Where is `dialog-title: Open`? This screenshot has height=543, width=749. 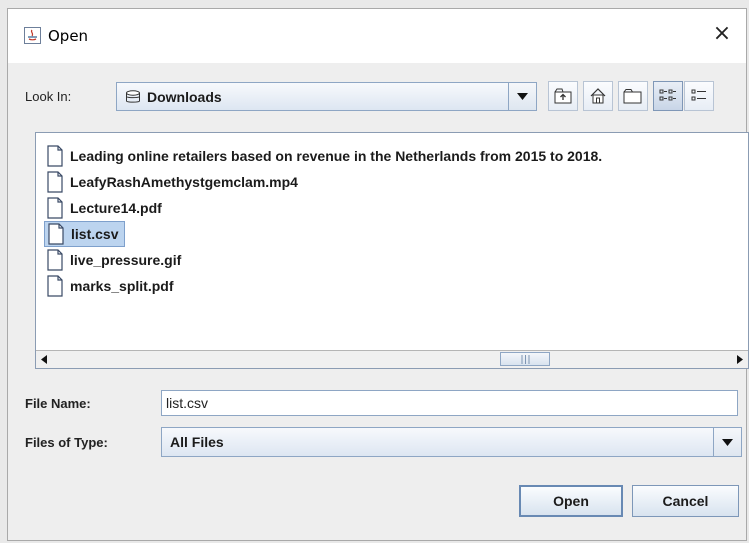
dialog-title: Open is located at coordinates (68, 36).